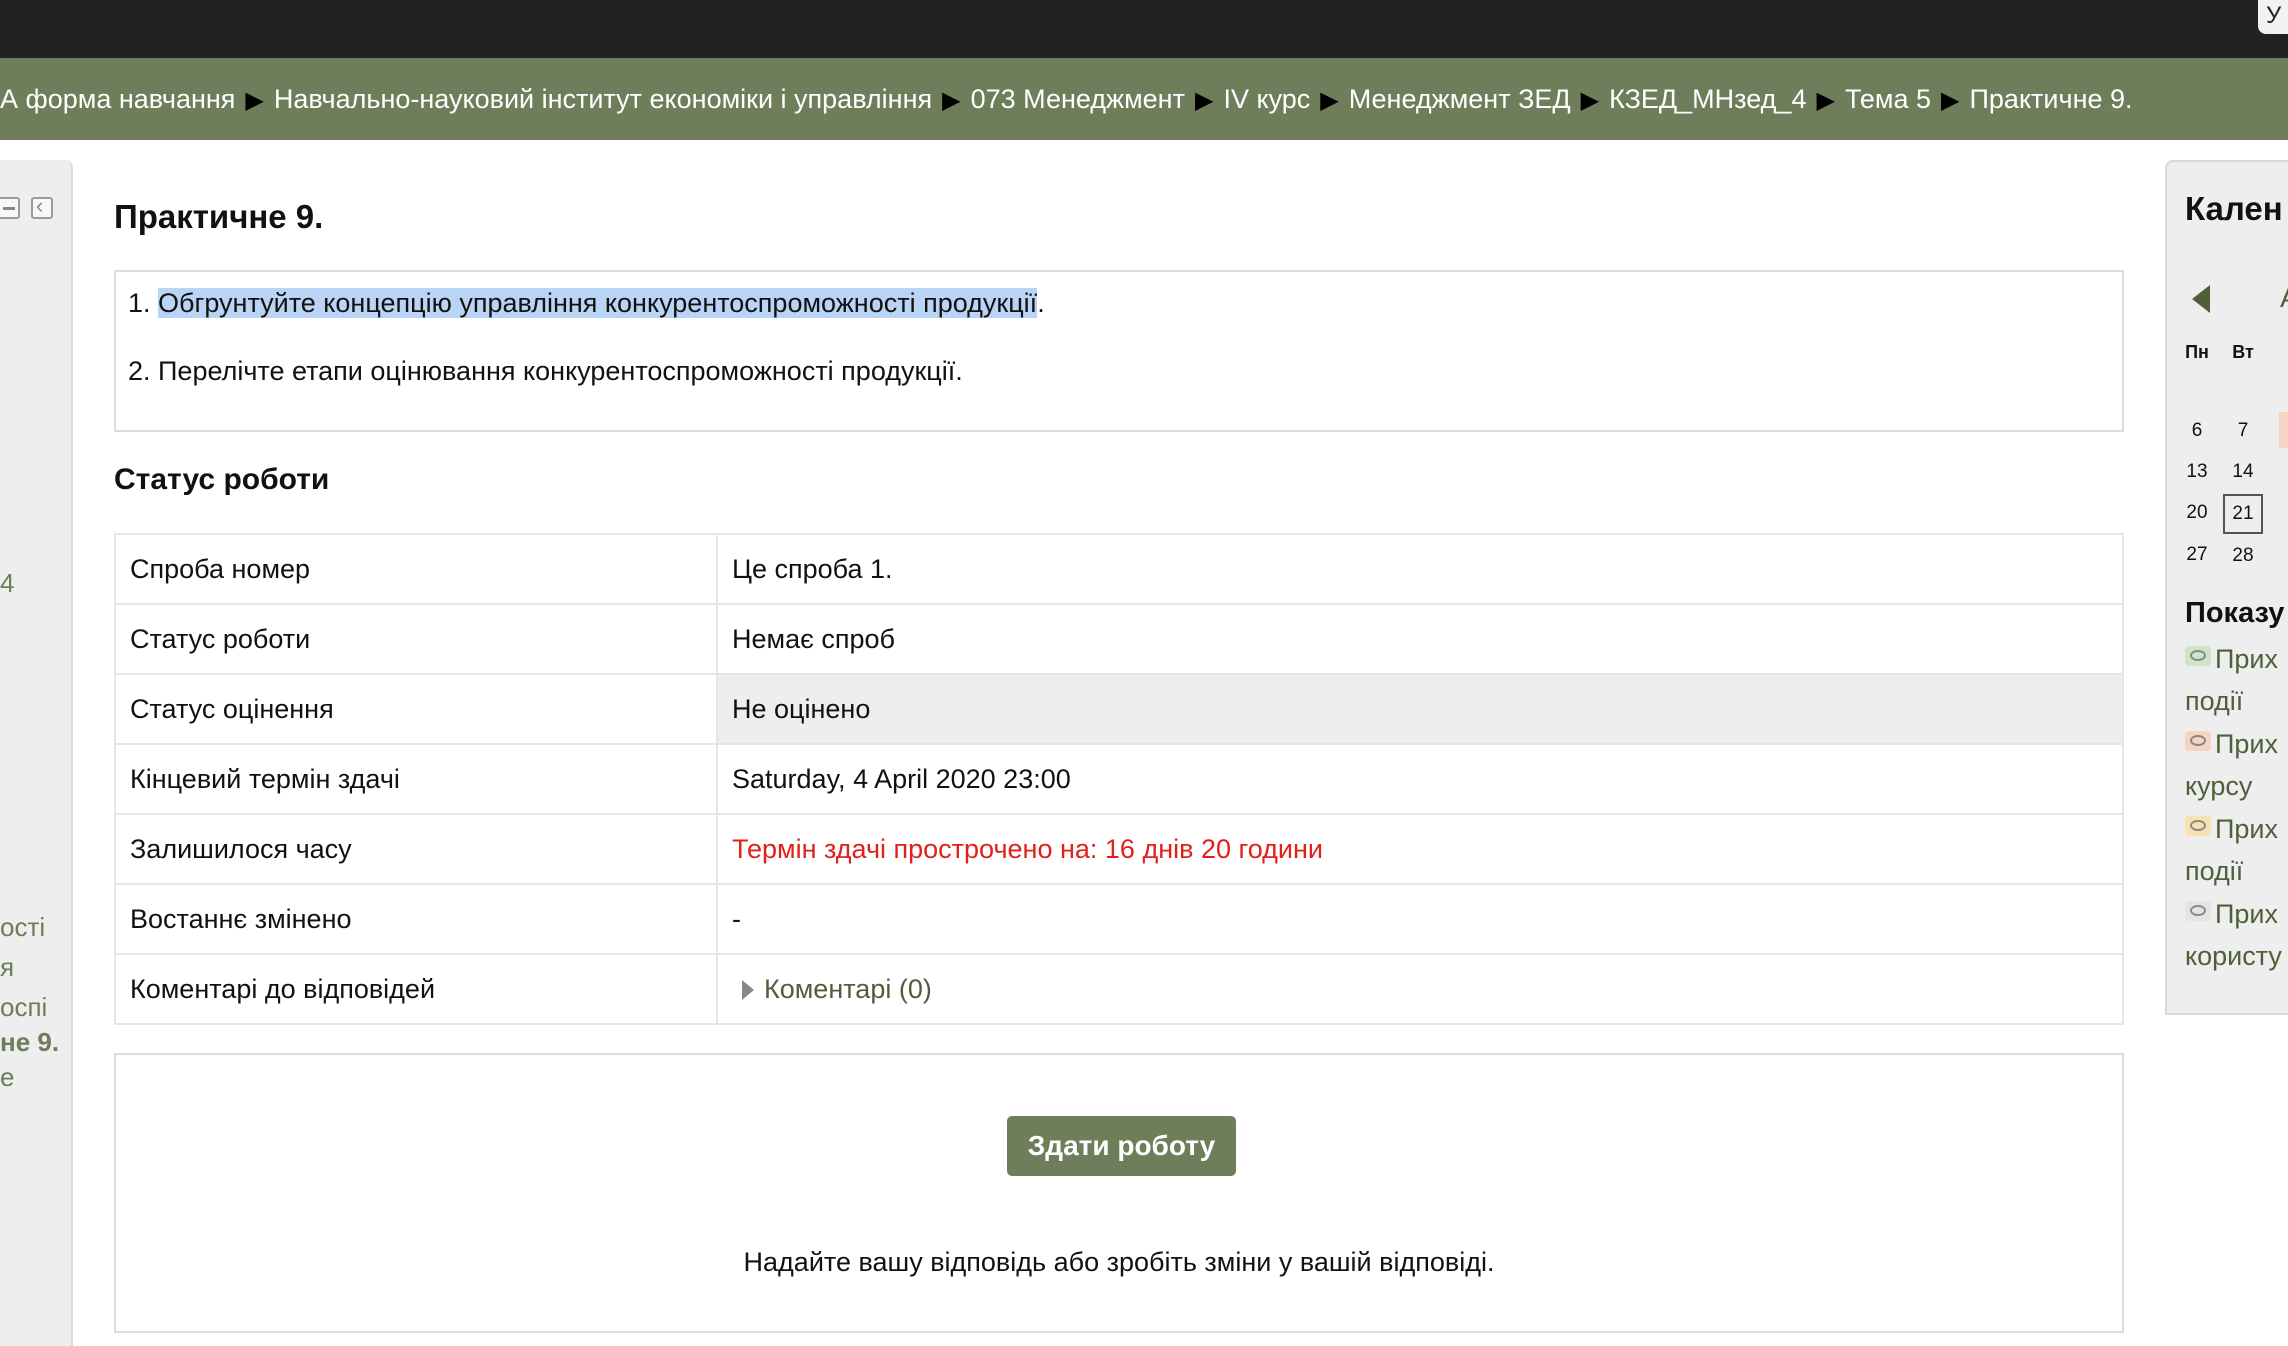 This screenshot has height=1346, width=2288. Describe the element at coordinates (416, 709) in the screenshot. I see `row-label: Статус оцінення` at that location.